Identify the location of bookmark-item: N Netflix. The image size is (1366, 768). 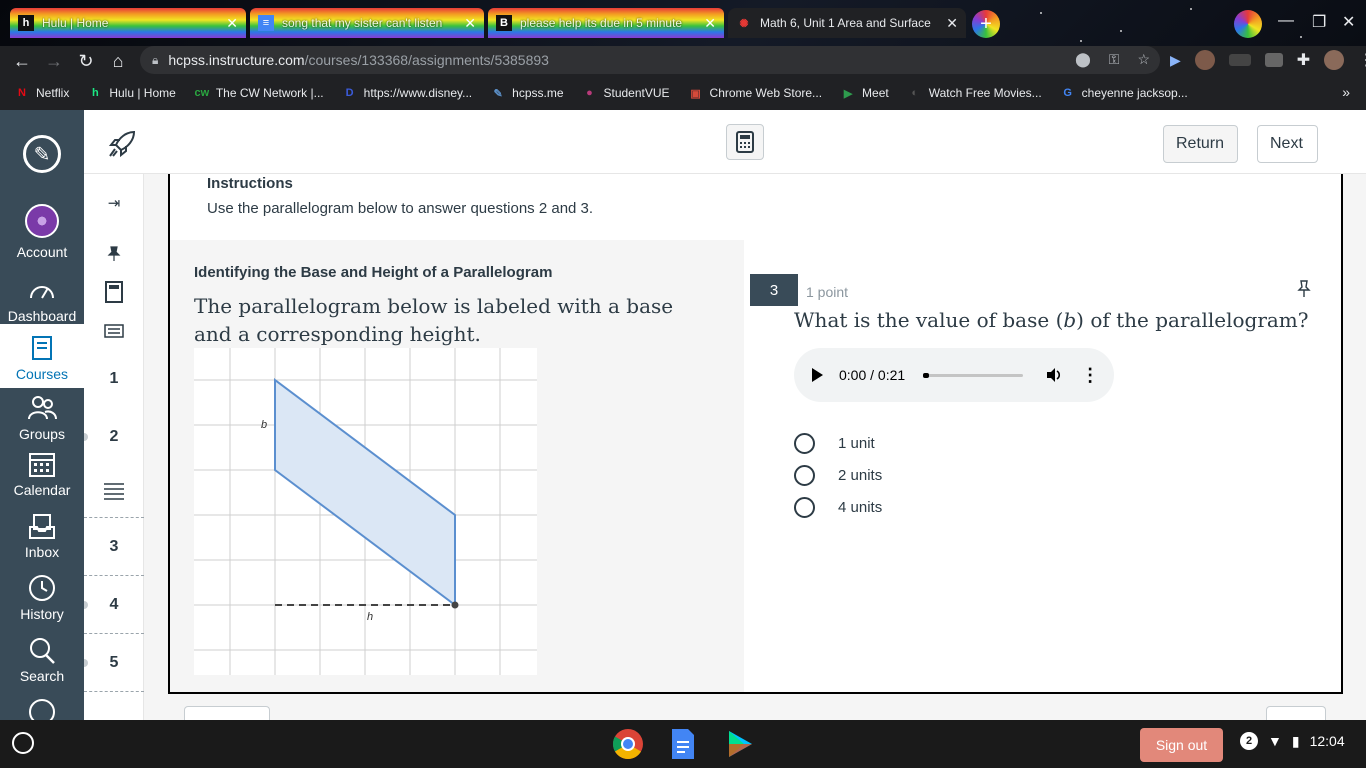
(41, 93).